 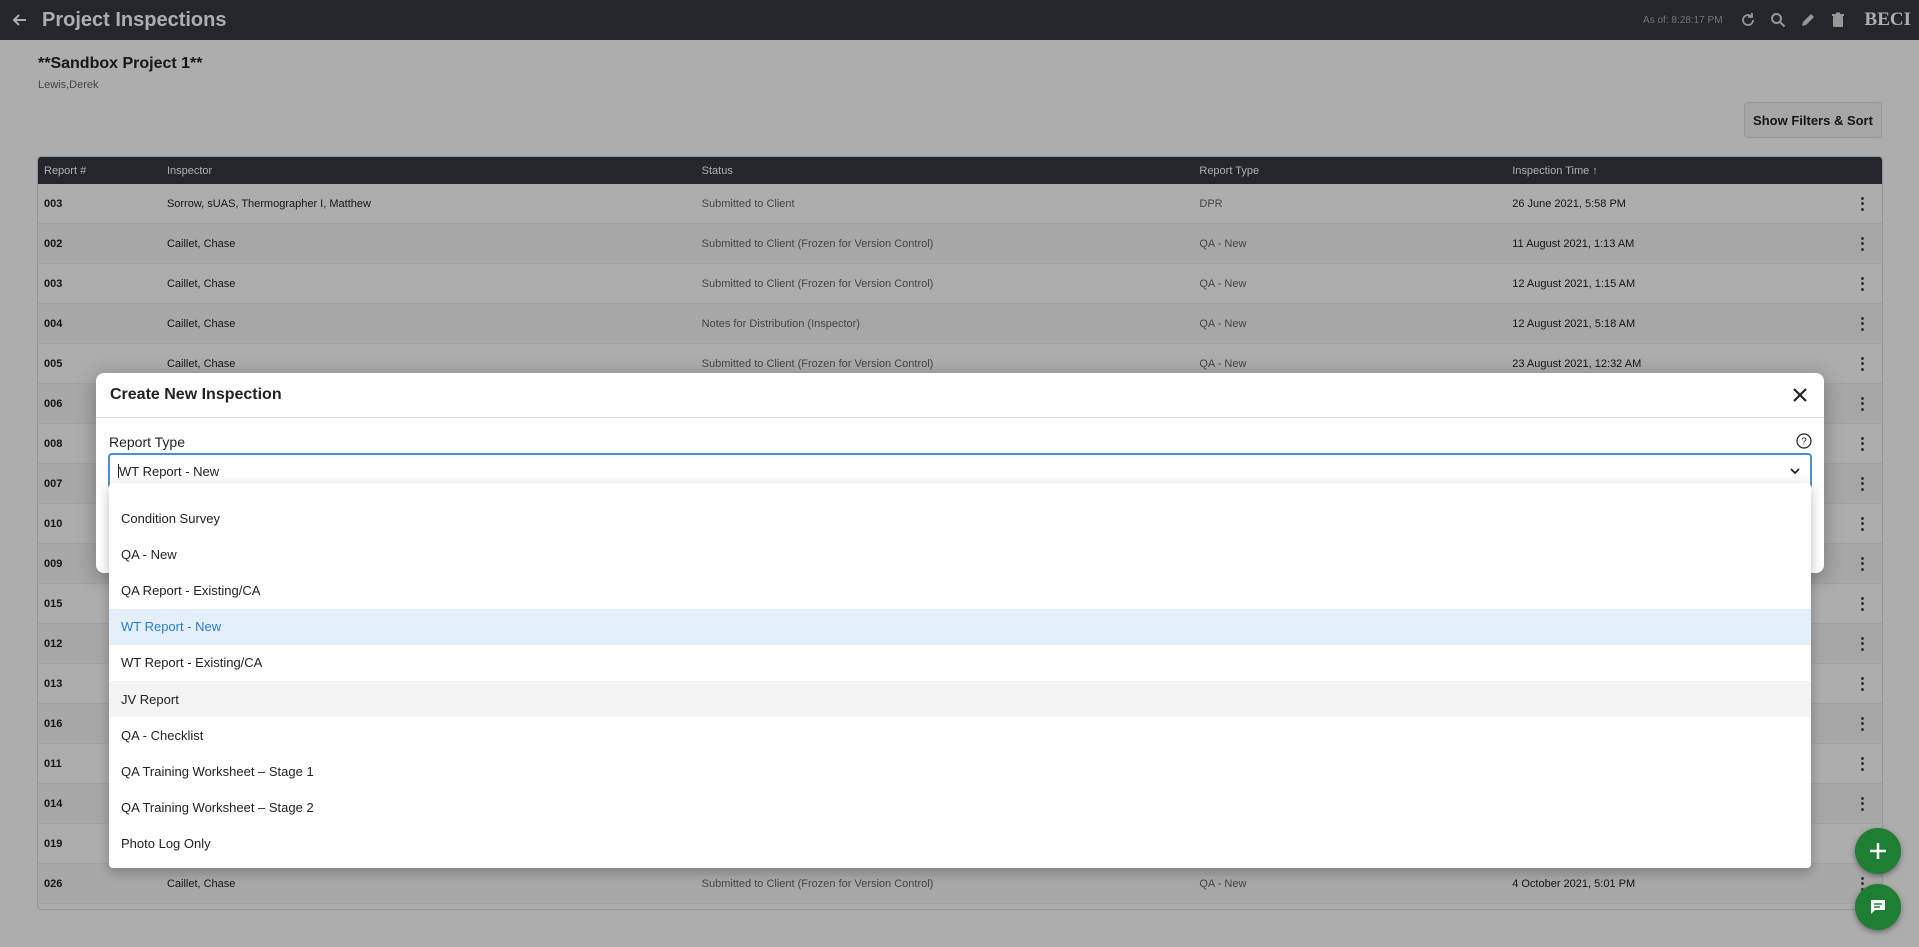 I want to click on report-type-option: QA - New, so click(x=960, y=554).